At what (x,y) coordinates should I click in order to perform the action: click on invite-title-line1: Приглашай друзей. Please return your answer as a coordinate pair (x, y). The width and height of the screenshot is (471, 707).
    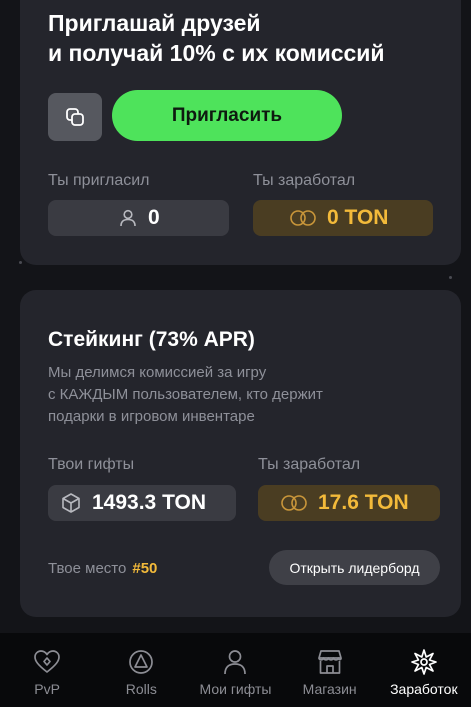
    Looking at the image, I should click on (154, 23).